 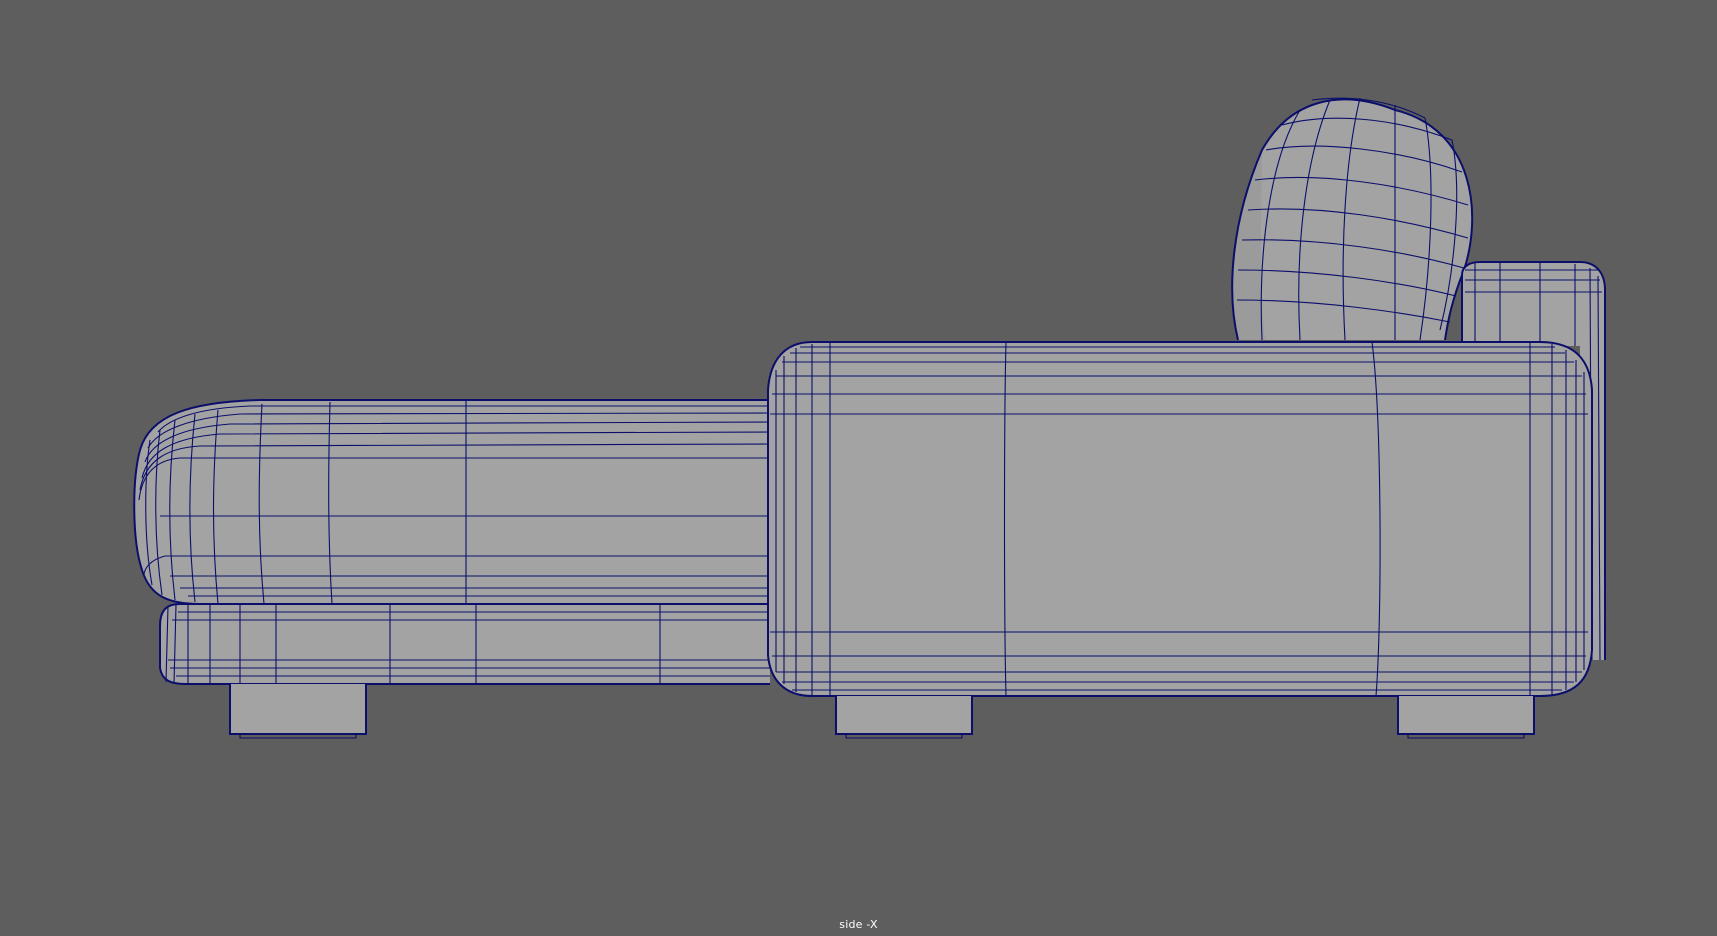 What do you see at coordinates (904, 717) in the screenshot?
I see `leg-middle-mesh` at bounding box center [904, 717].